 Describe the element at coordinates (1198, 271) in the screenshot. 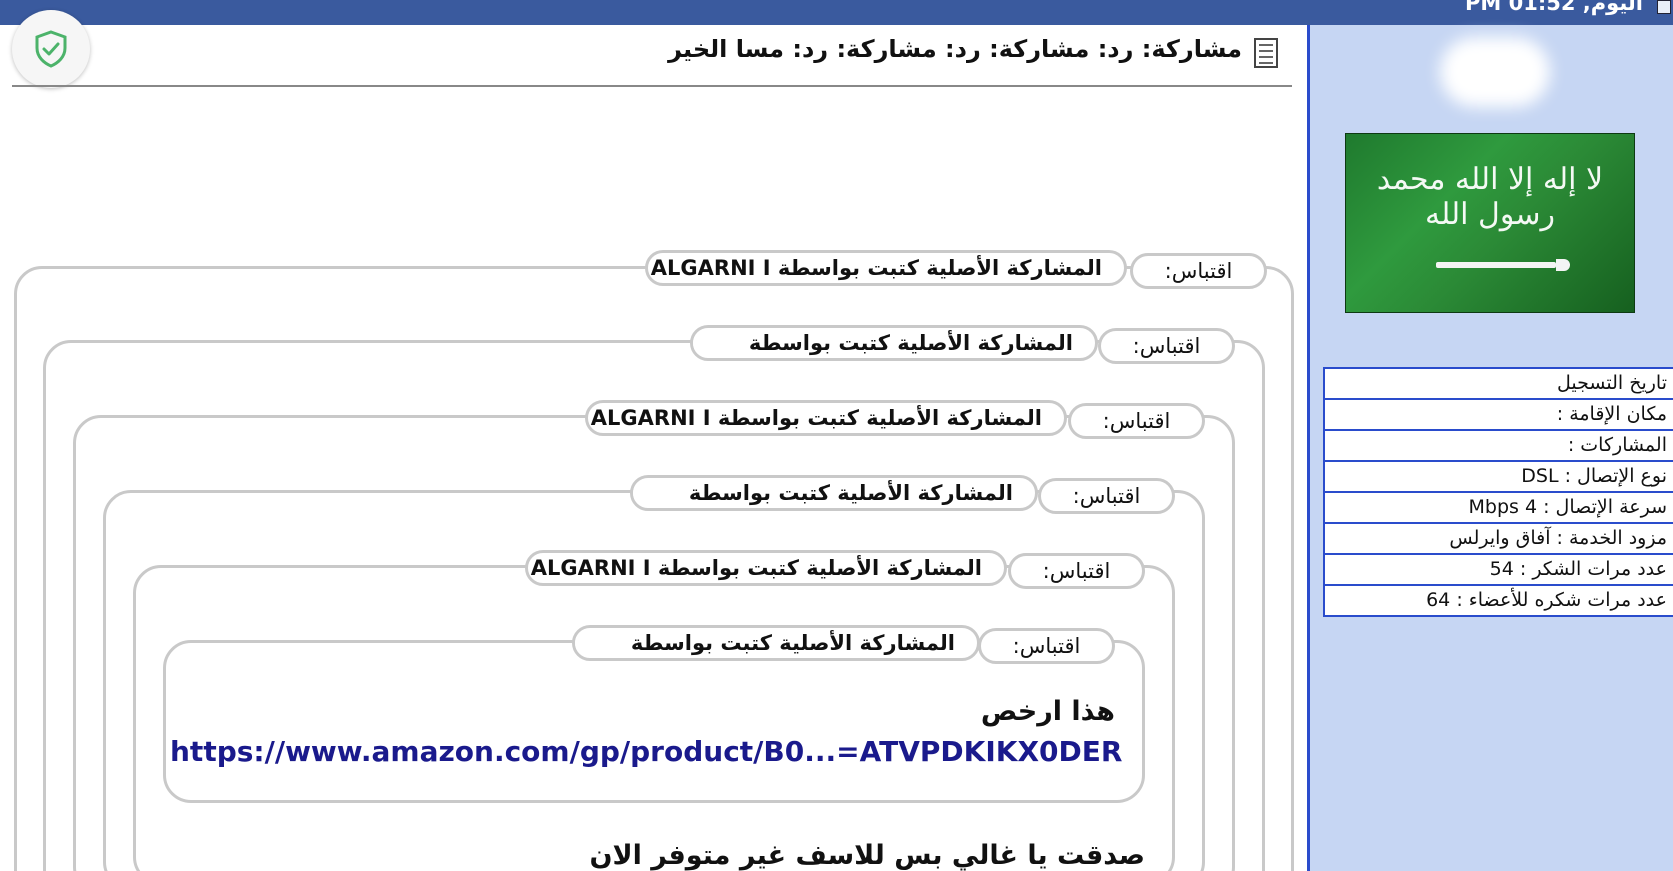

I see `quote-label-1: اقتباس:` at that location.